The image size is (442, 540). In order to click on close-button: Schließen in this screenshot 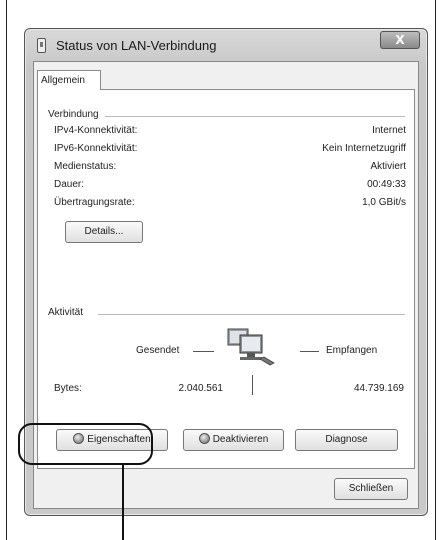, I will do `click(371, 489)`.